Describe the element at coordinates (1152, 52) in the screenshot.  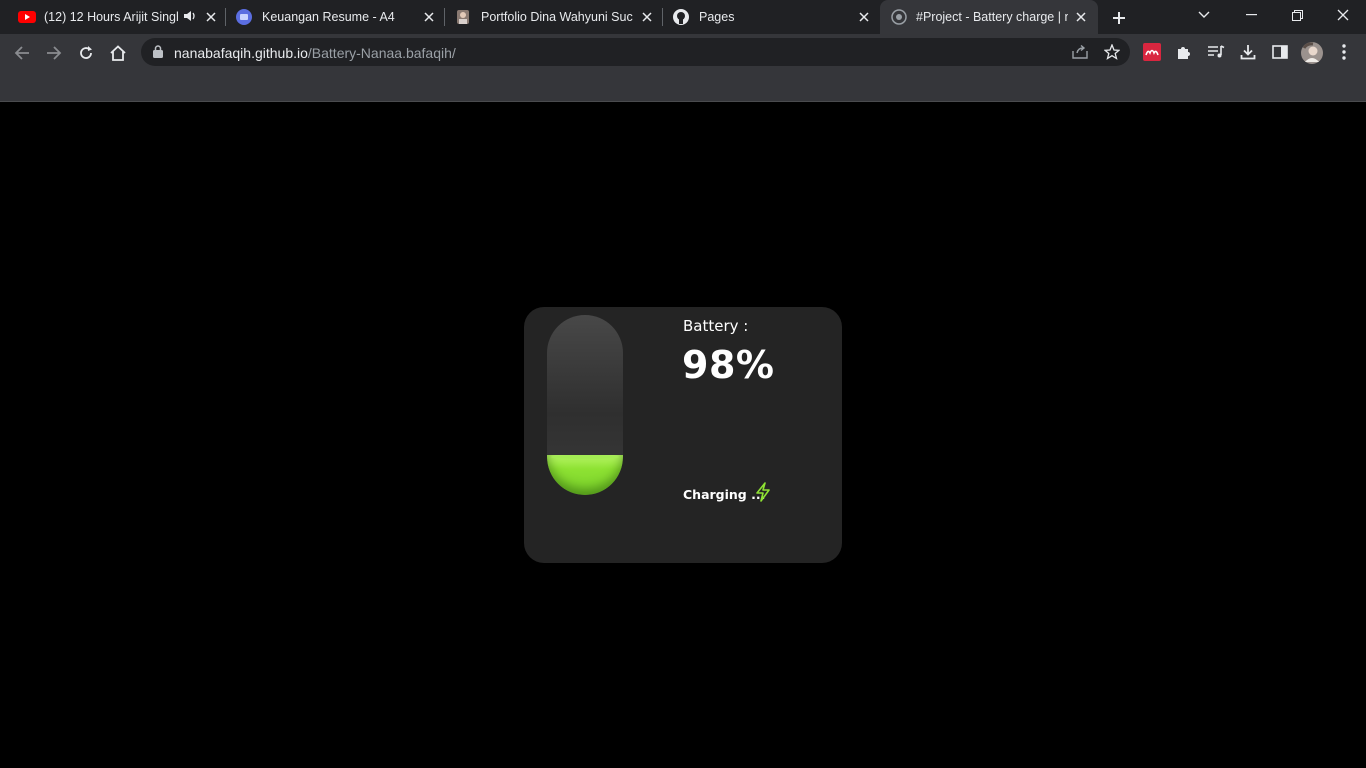
I see `mendeley-extension-icon` at that location.